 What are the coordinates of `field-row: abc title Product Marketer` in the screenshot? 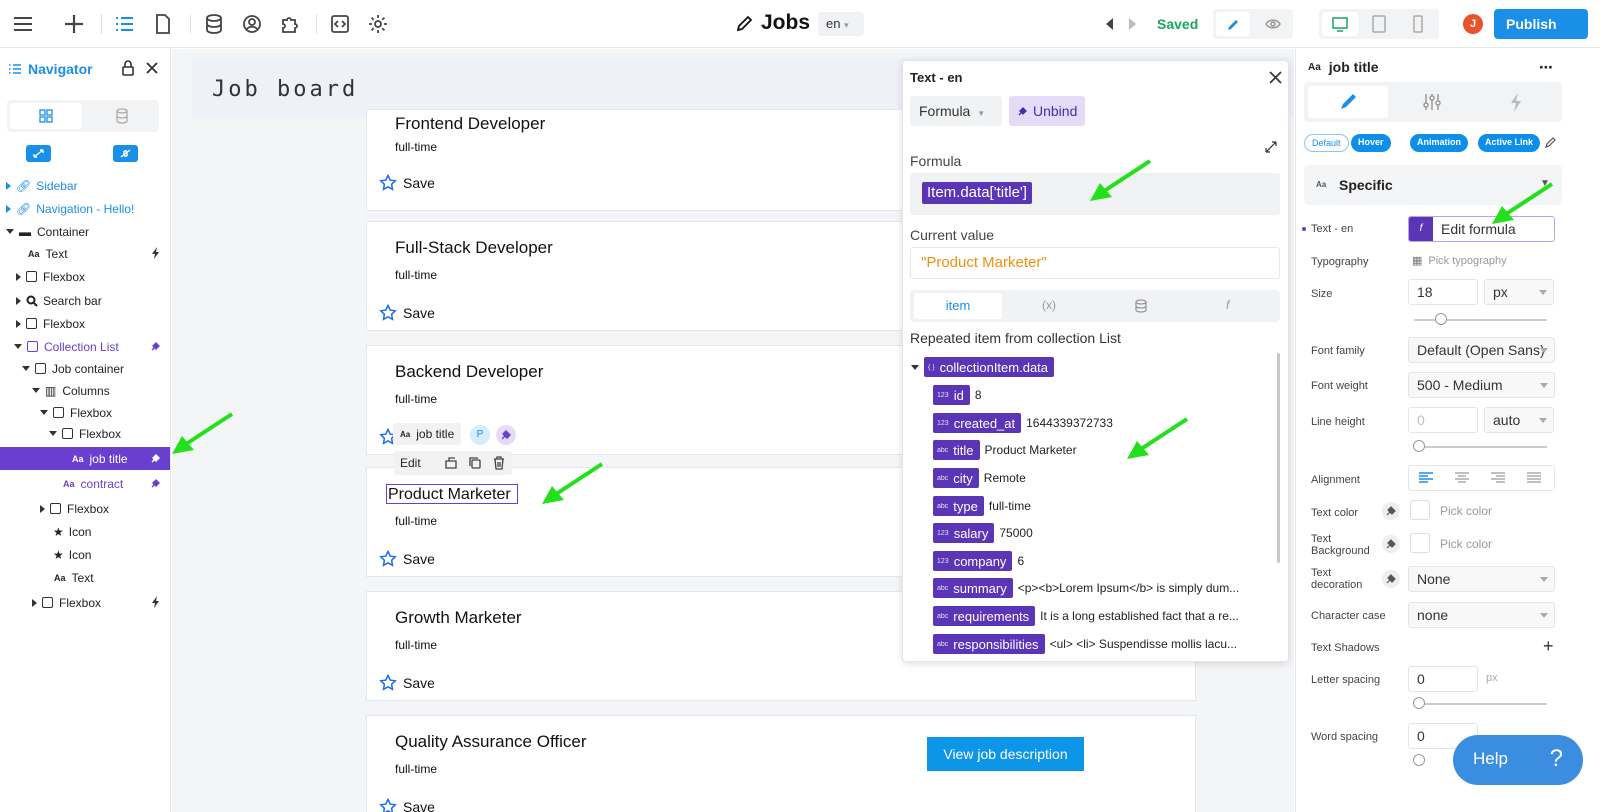 It's located at (1005, 450).